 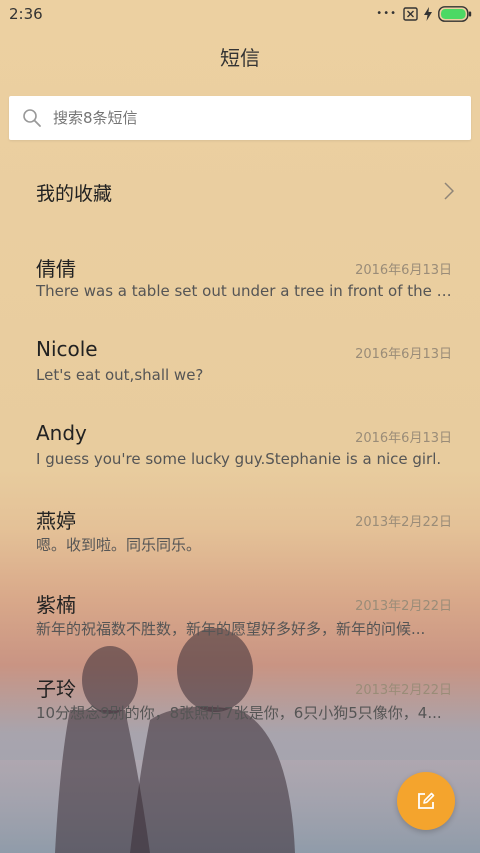 What do you see at coordinates (240, 14) in the screenshot?
I see `status-bar: 2:36 •••` at bounding box center [240, 14].